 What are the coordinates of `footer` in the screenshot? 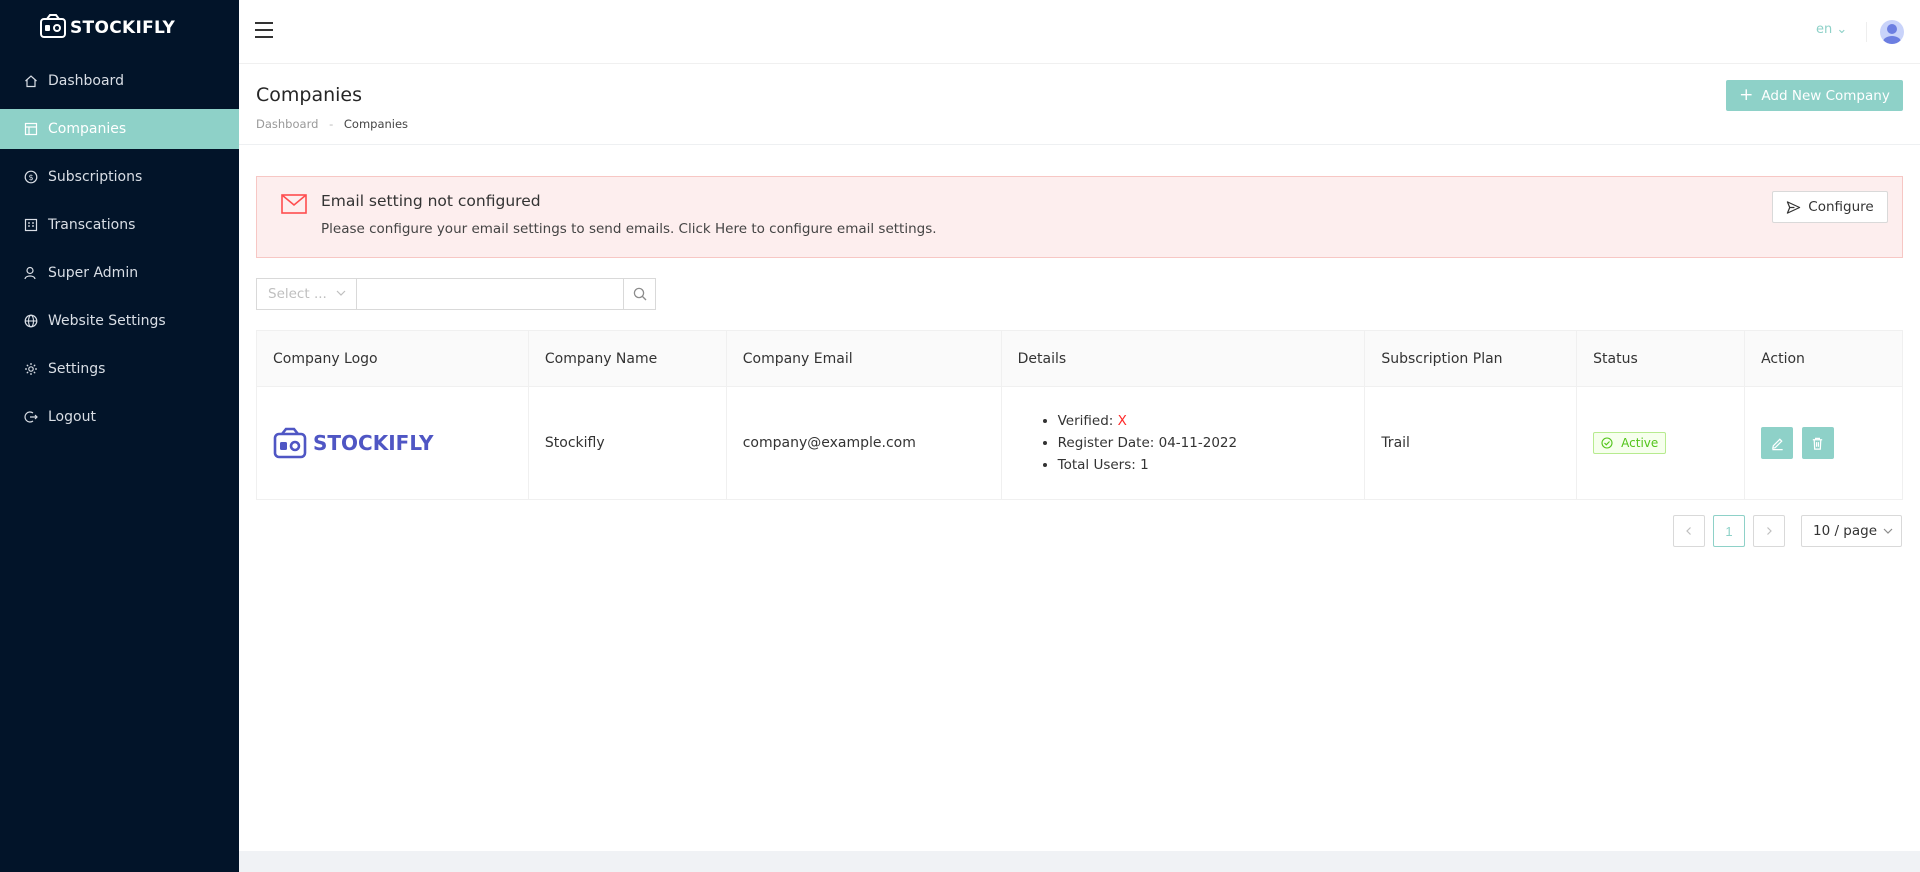 It's located at (1079, 861).